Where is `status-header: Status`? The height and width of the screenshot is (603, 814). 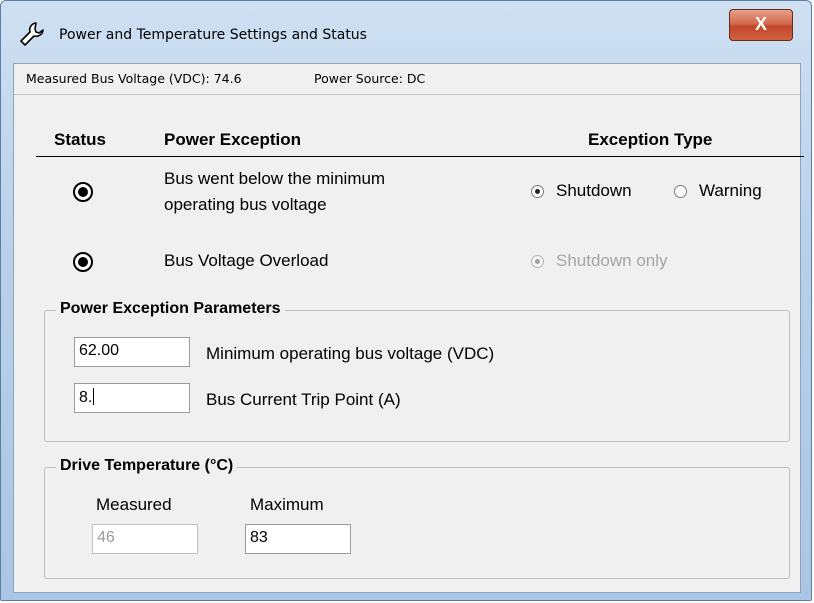 status-header: Status is located at coordinates (80, 139).